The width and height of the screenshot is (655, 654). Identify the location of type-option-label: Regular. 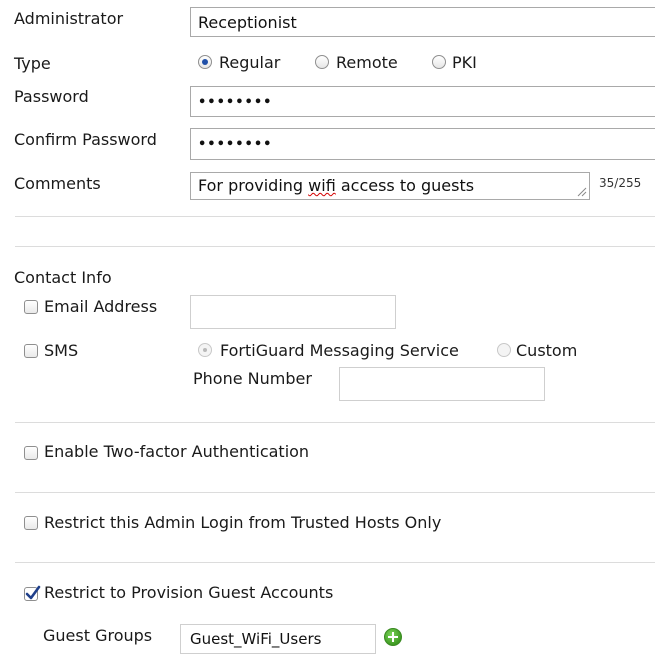
(250, 62).